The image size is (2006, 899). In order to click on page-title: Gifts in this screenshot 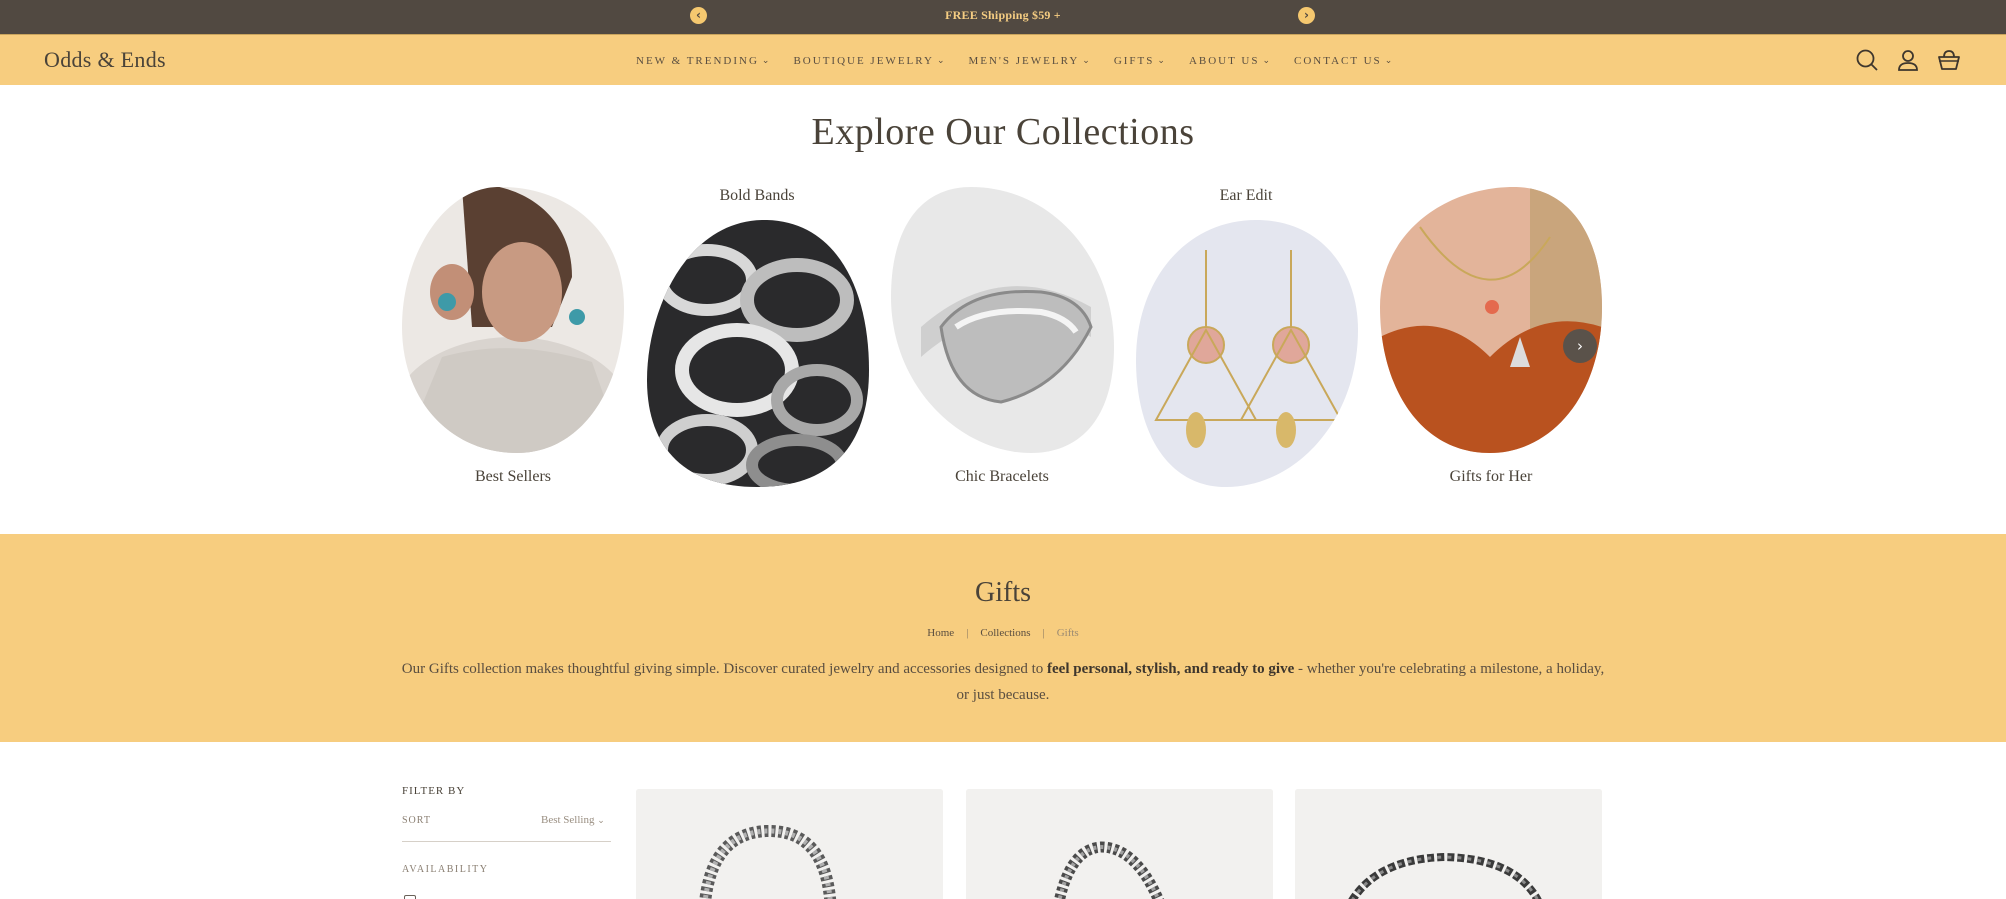, I will do `click(1003, 592)`.